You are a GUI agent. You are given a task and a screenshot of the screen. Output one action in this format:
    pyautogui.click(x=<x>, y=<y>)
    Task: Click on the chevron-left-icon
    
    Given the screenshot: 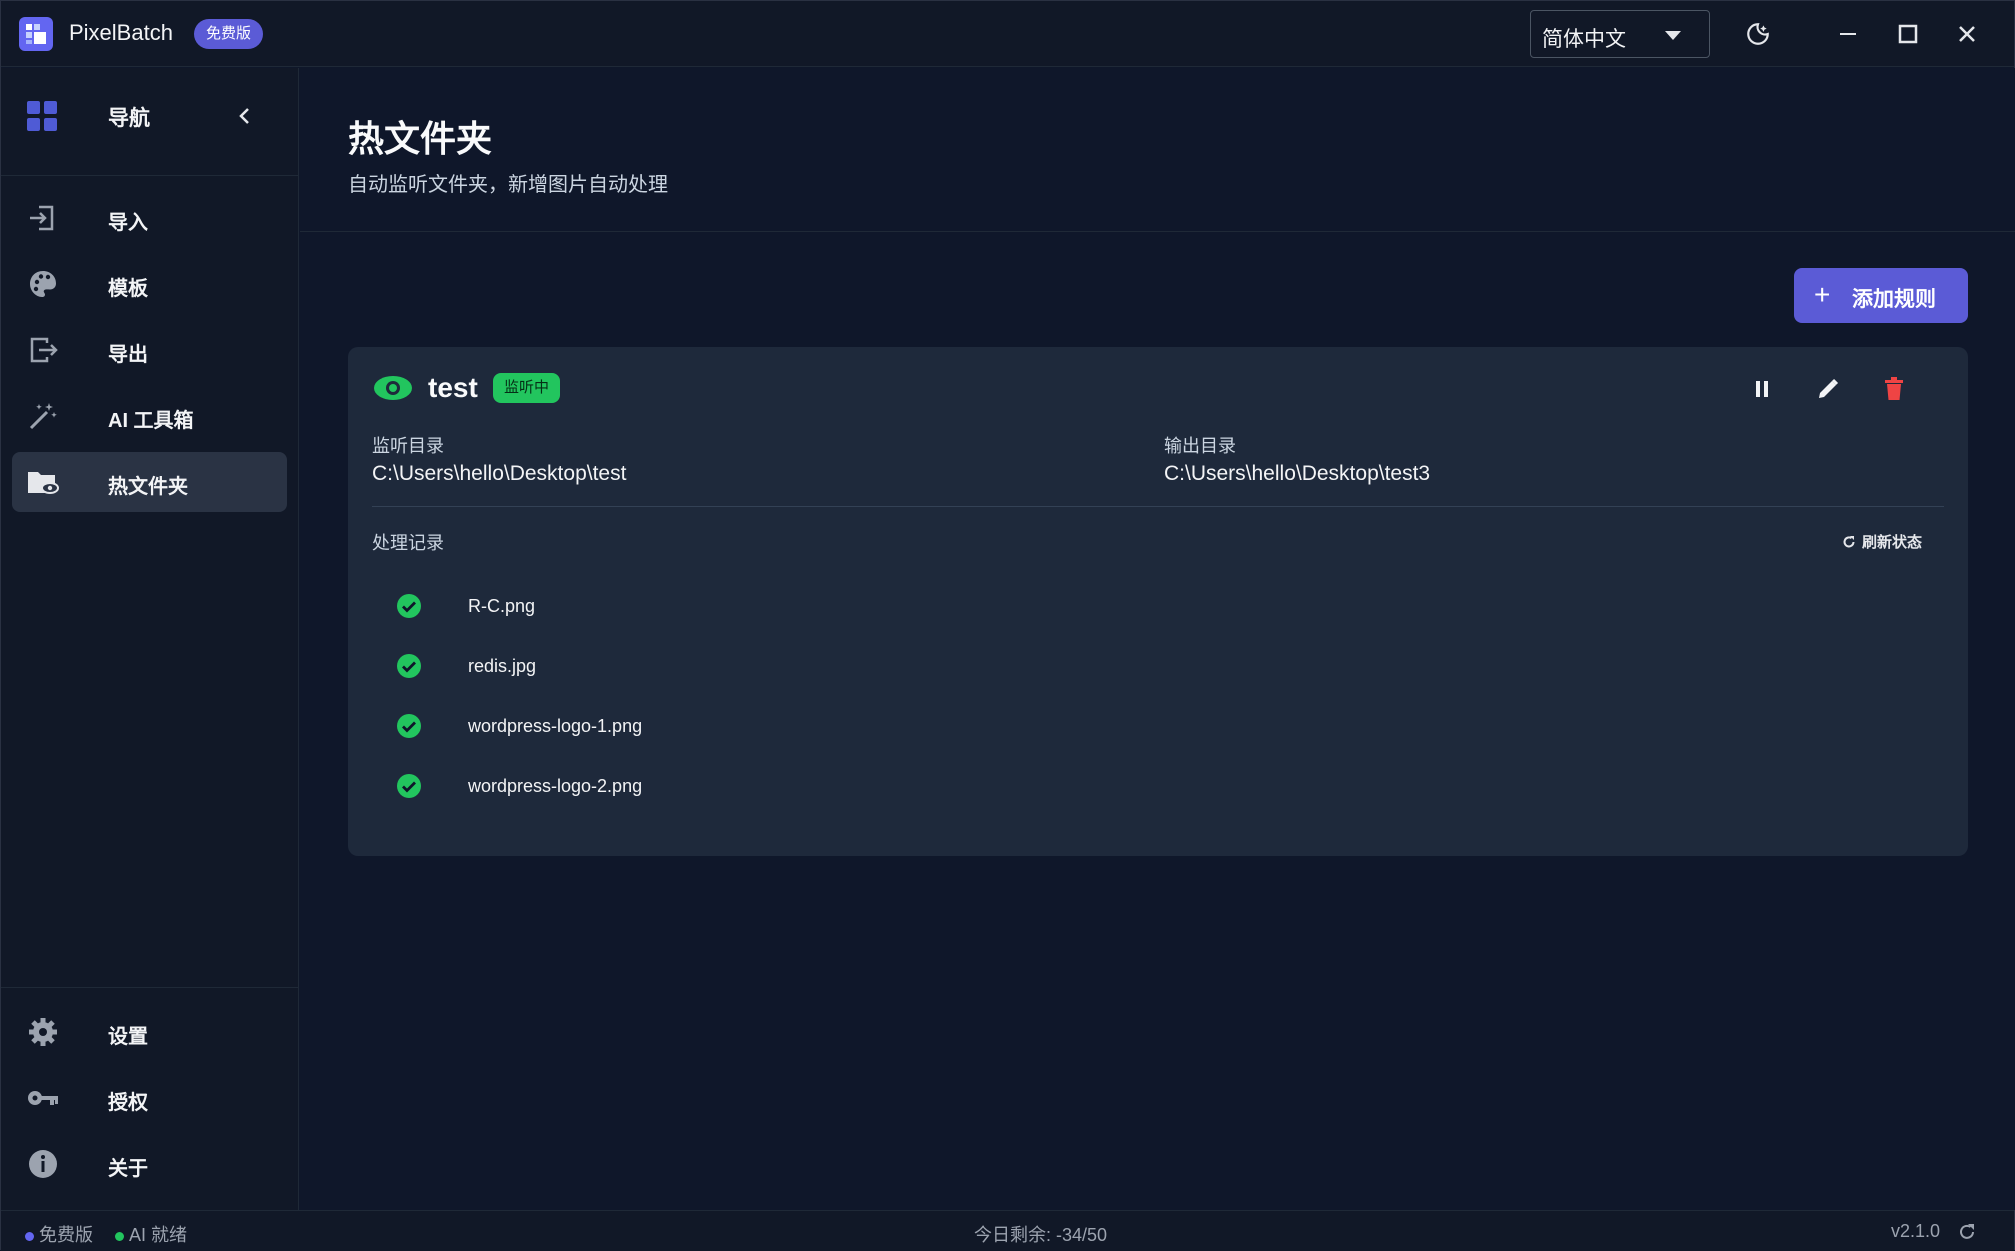 What is the action you would take?
    pyautogui.click(x=245, y=116)
    